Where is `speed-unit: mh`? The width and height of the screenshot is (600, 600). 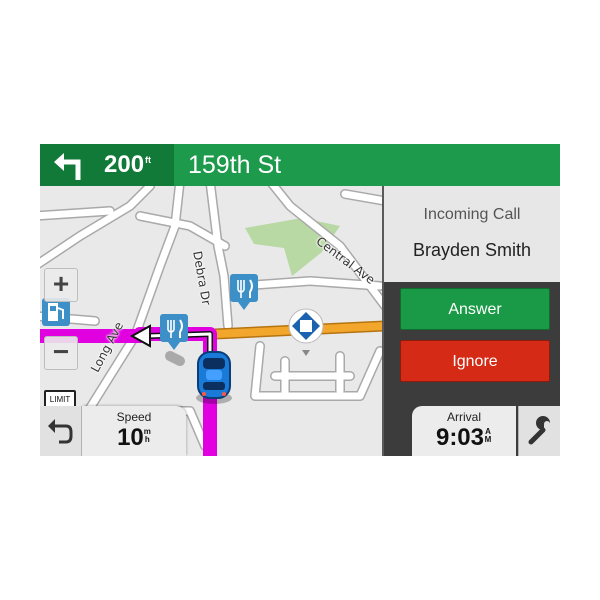
speed-unit: mh is located at coordinates (147, 436).